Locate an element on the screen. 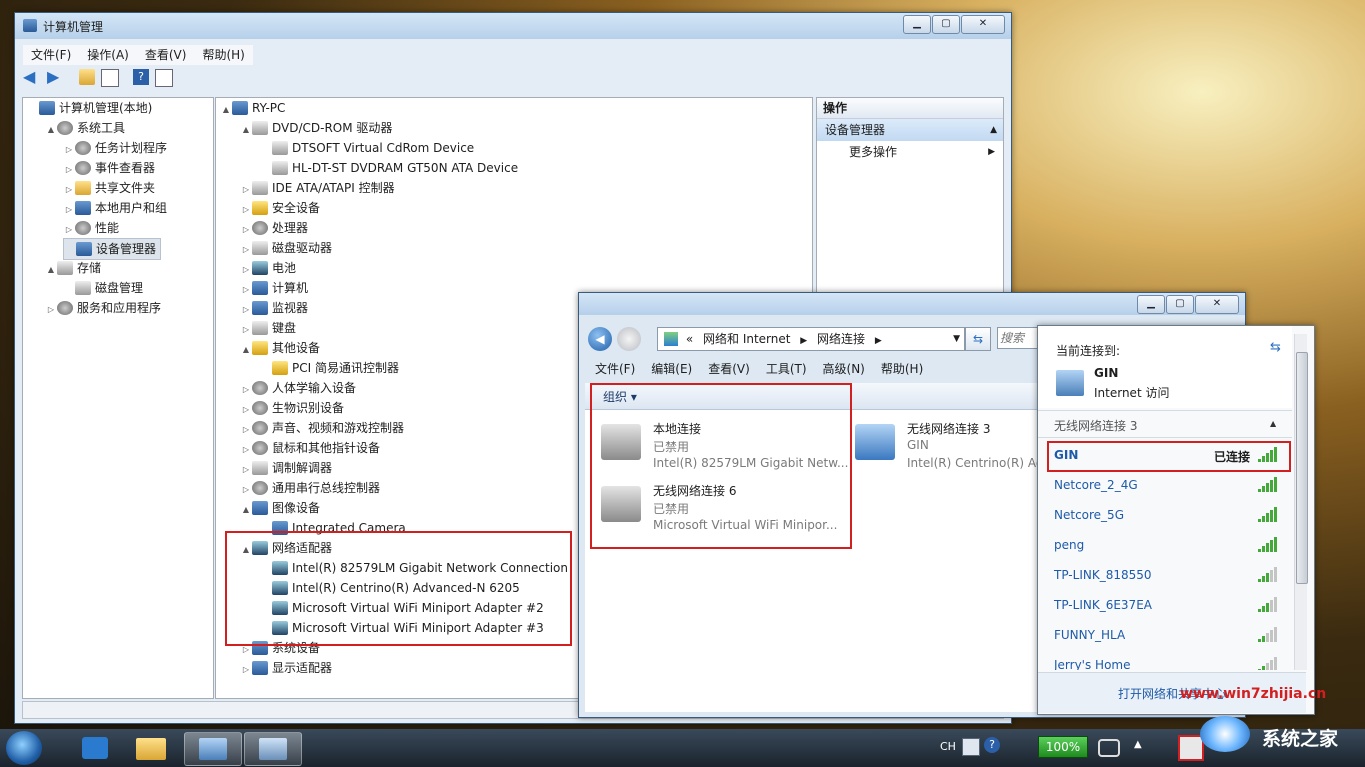  address-dropdown-icon: ▼ is located at coordinates (956, 339).